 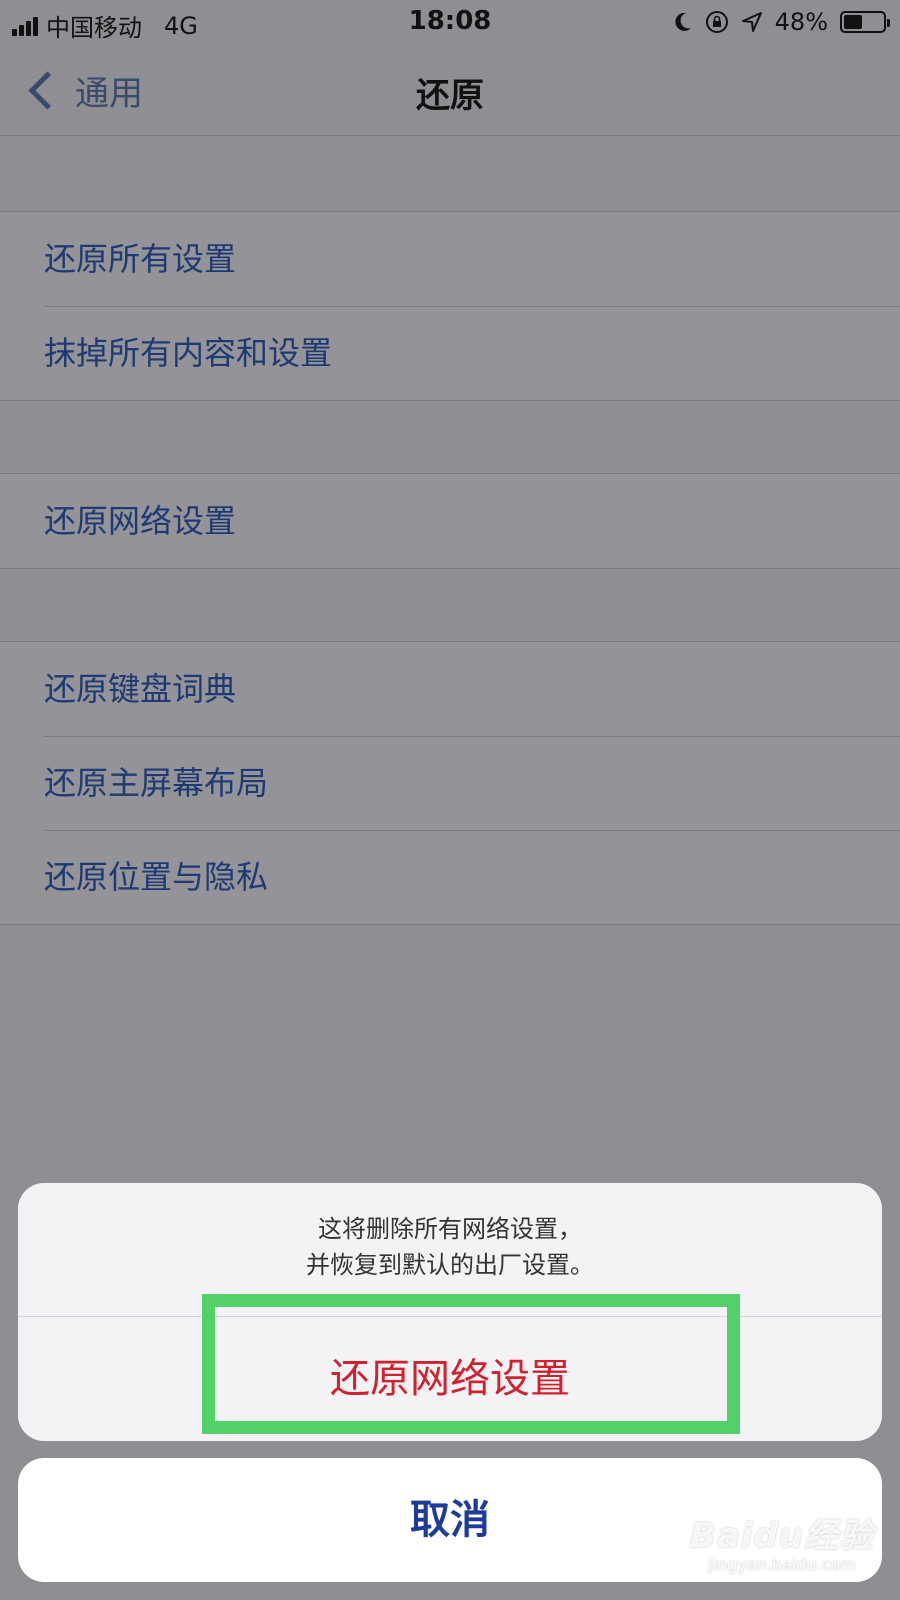 I want to click on settings-group-2: 还原网络设置, so click(x=450, y=521).